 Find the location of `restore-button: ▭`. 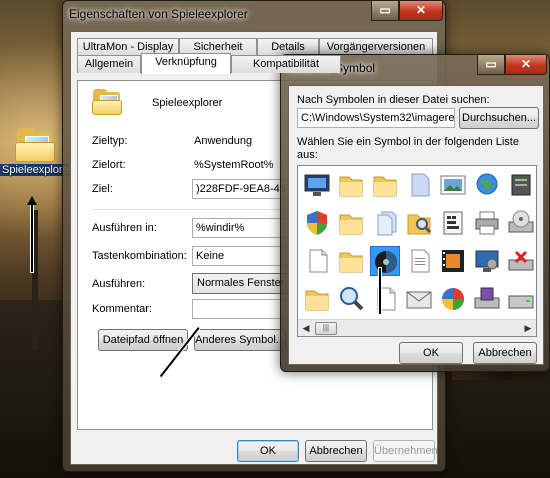

restore-button: ▭ is located at coordinates (491, 65).